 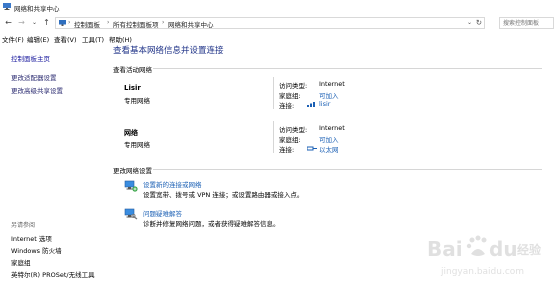 I want to click on setup-new-connection-desc: 设置宽带、拨号或 VPN 连接；或设置路由器或接入点。, so click(x=223, y=195).